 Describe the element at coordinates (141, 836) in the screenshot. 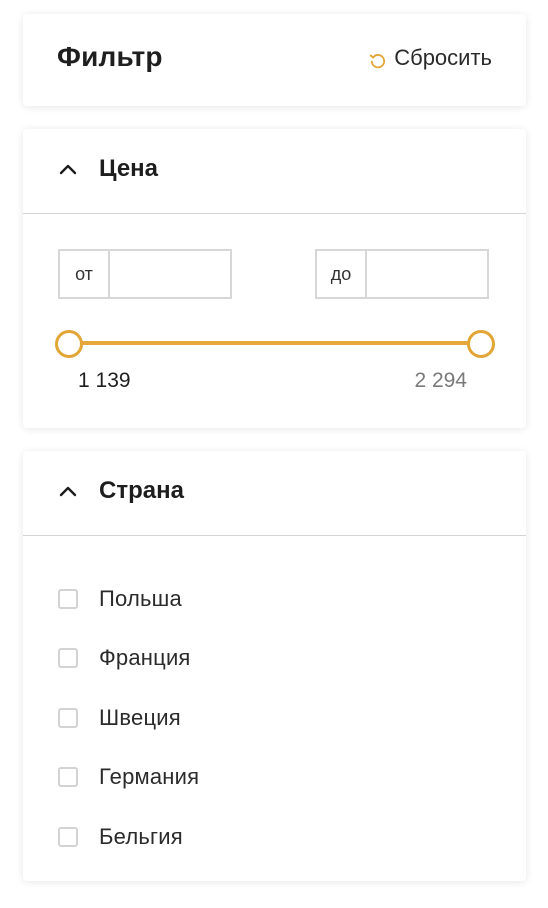

I see `country-label: Бельгия` at that location.